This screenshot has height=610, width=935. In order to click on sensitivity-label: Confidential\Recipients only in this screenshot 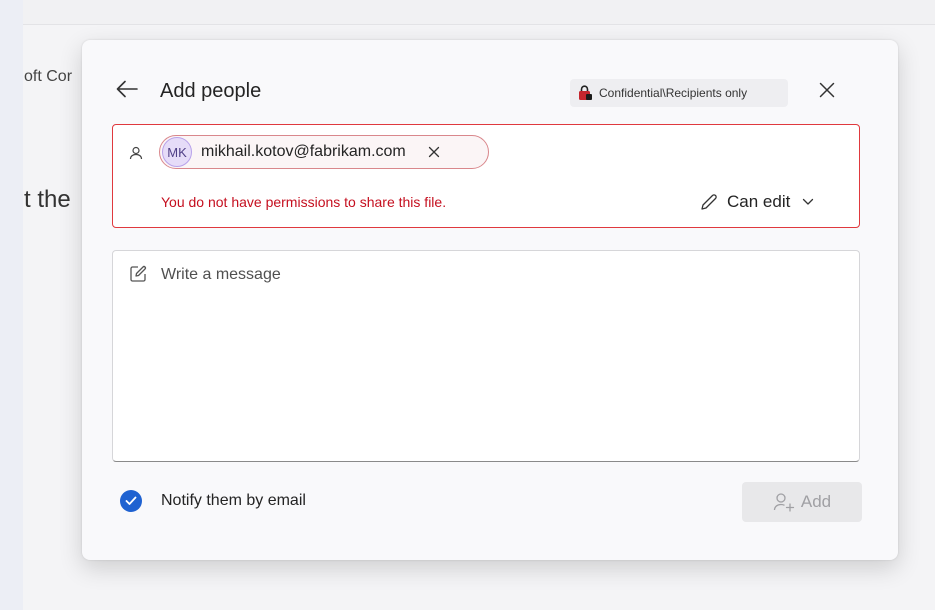, I will do `click(679, 93)`.